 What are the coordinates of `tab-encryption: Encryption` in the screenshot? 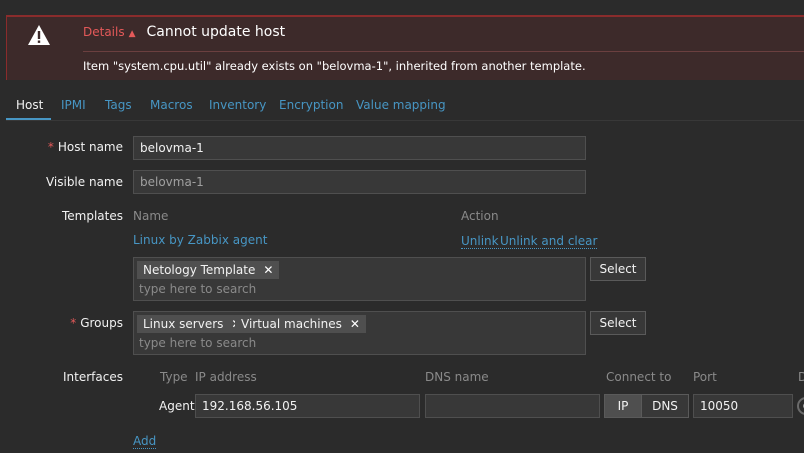 It's located at (311, 105).